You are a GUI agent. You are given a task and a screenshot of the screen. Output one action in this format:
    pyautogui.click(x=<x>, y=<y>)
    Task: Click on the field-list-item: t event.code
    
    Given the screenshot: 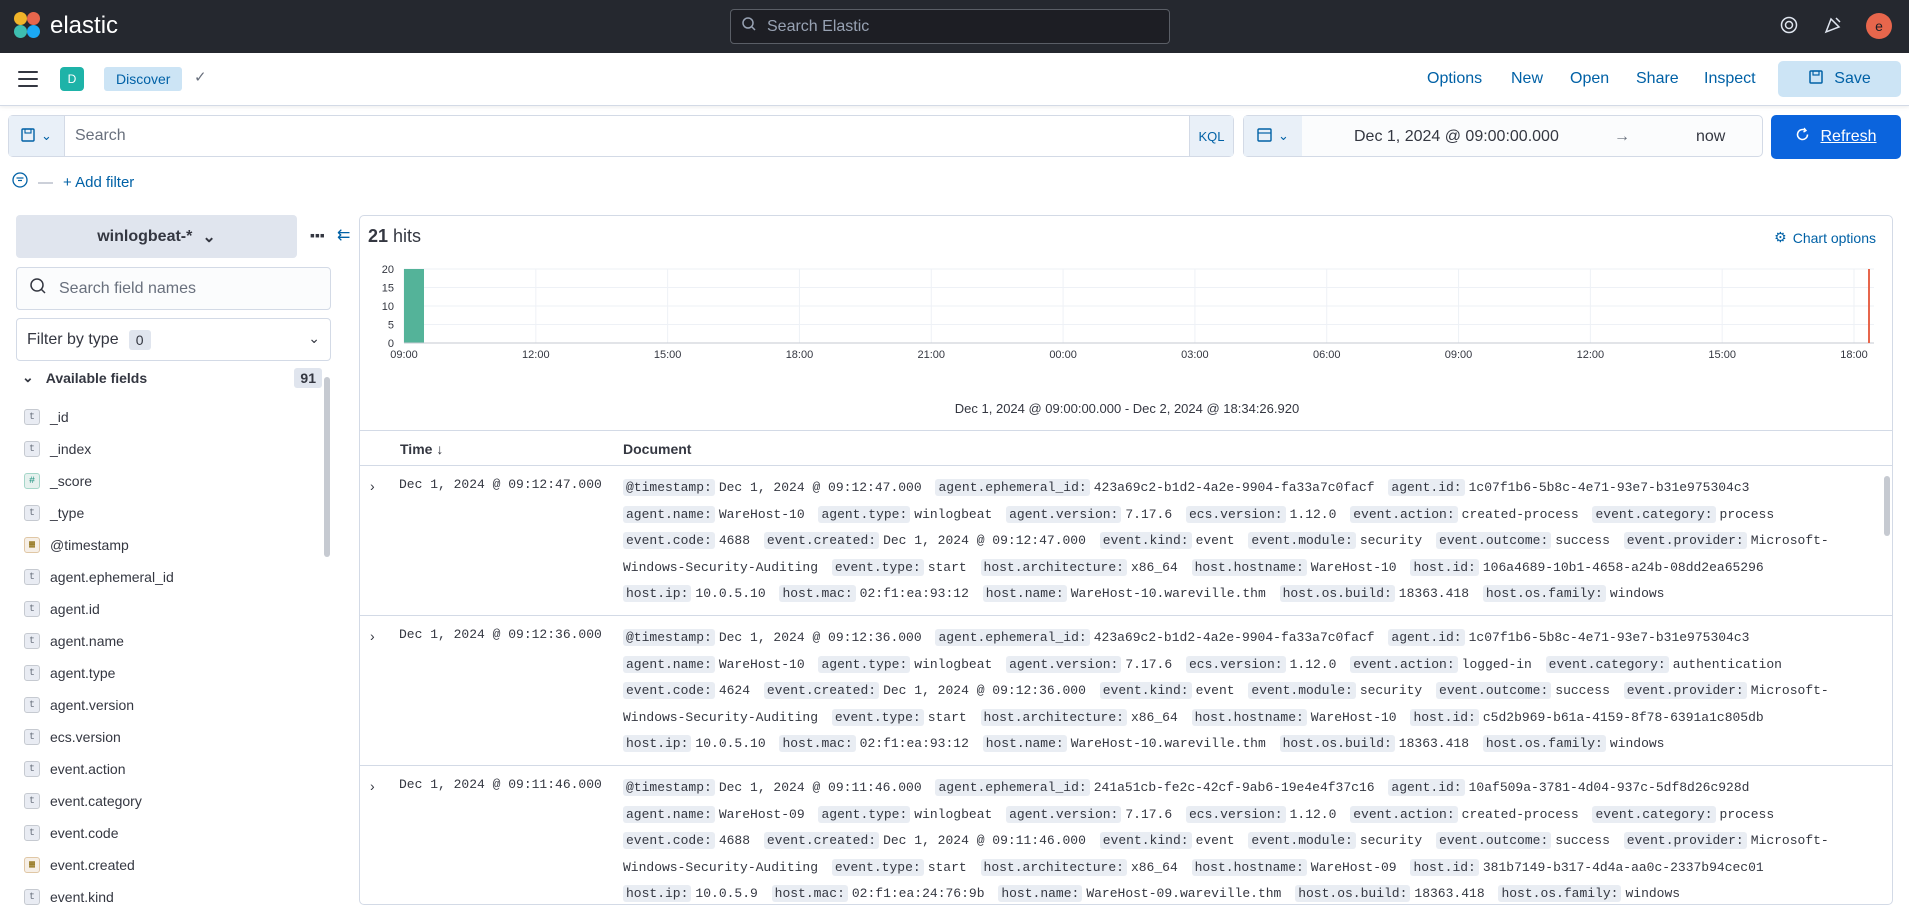 What is the action you would take?
    pyautogui.click(x=174, y=833)
    